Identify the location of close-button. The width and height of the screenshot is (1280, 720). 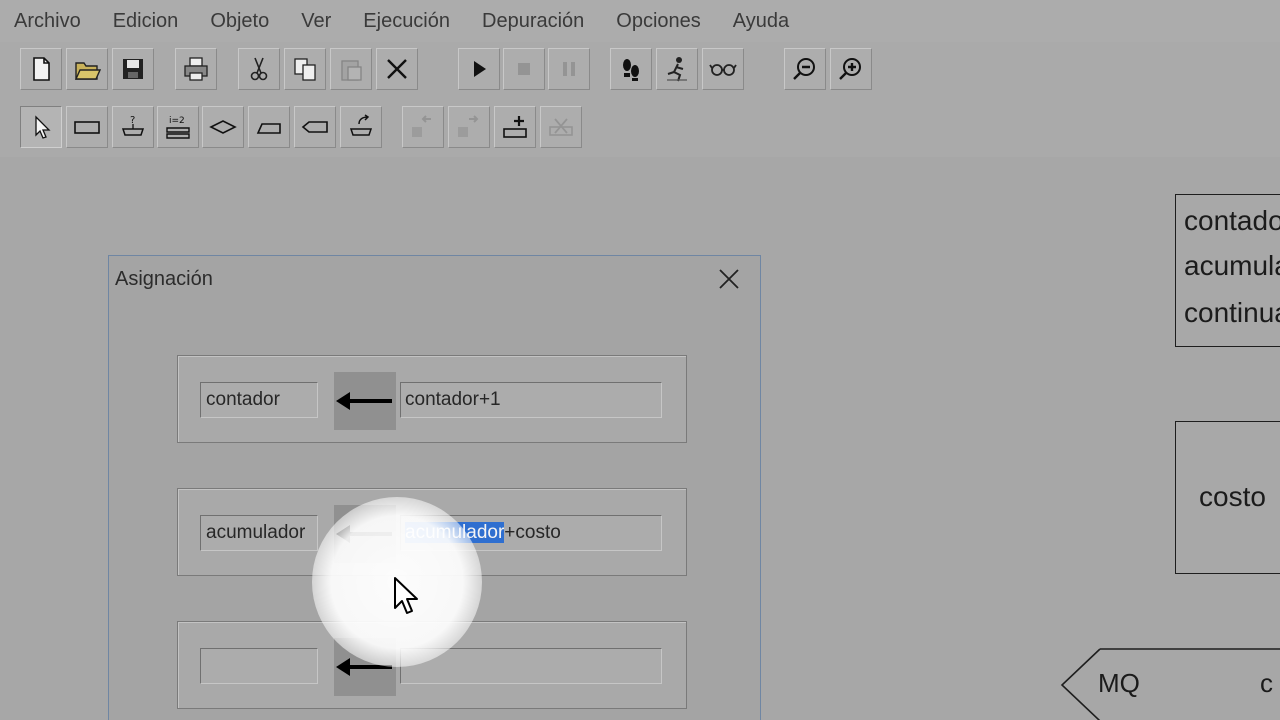
(729, 279).